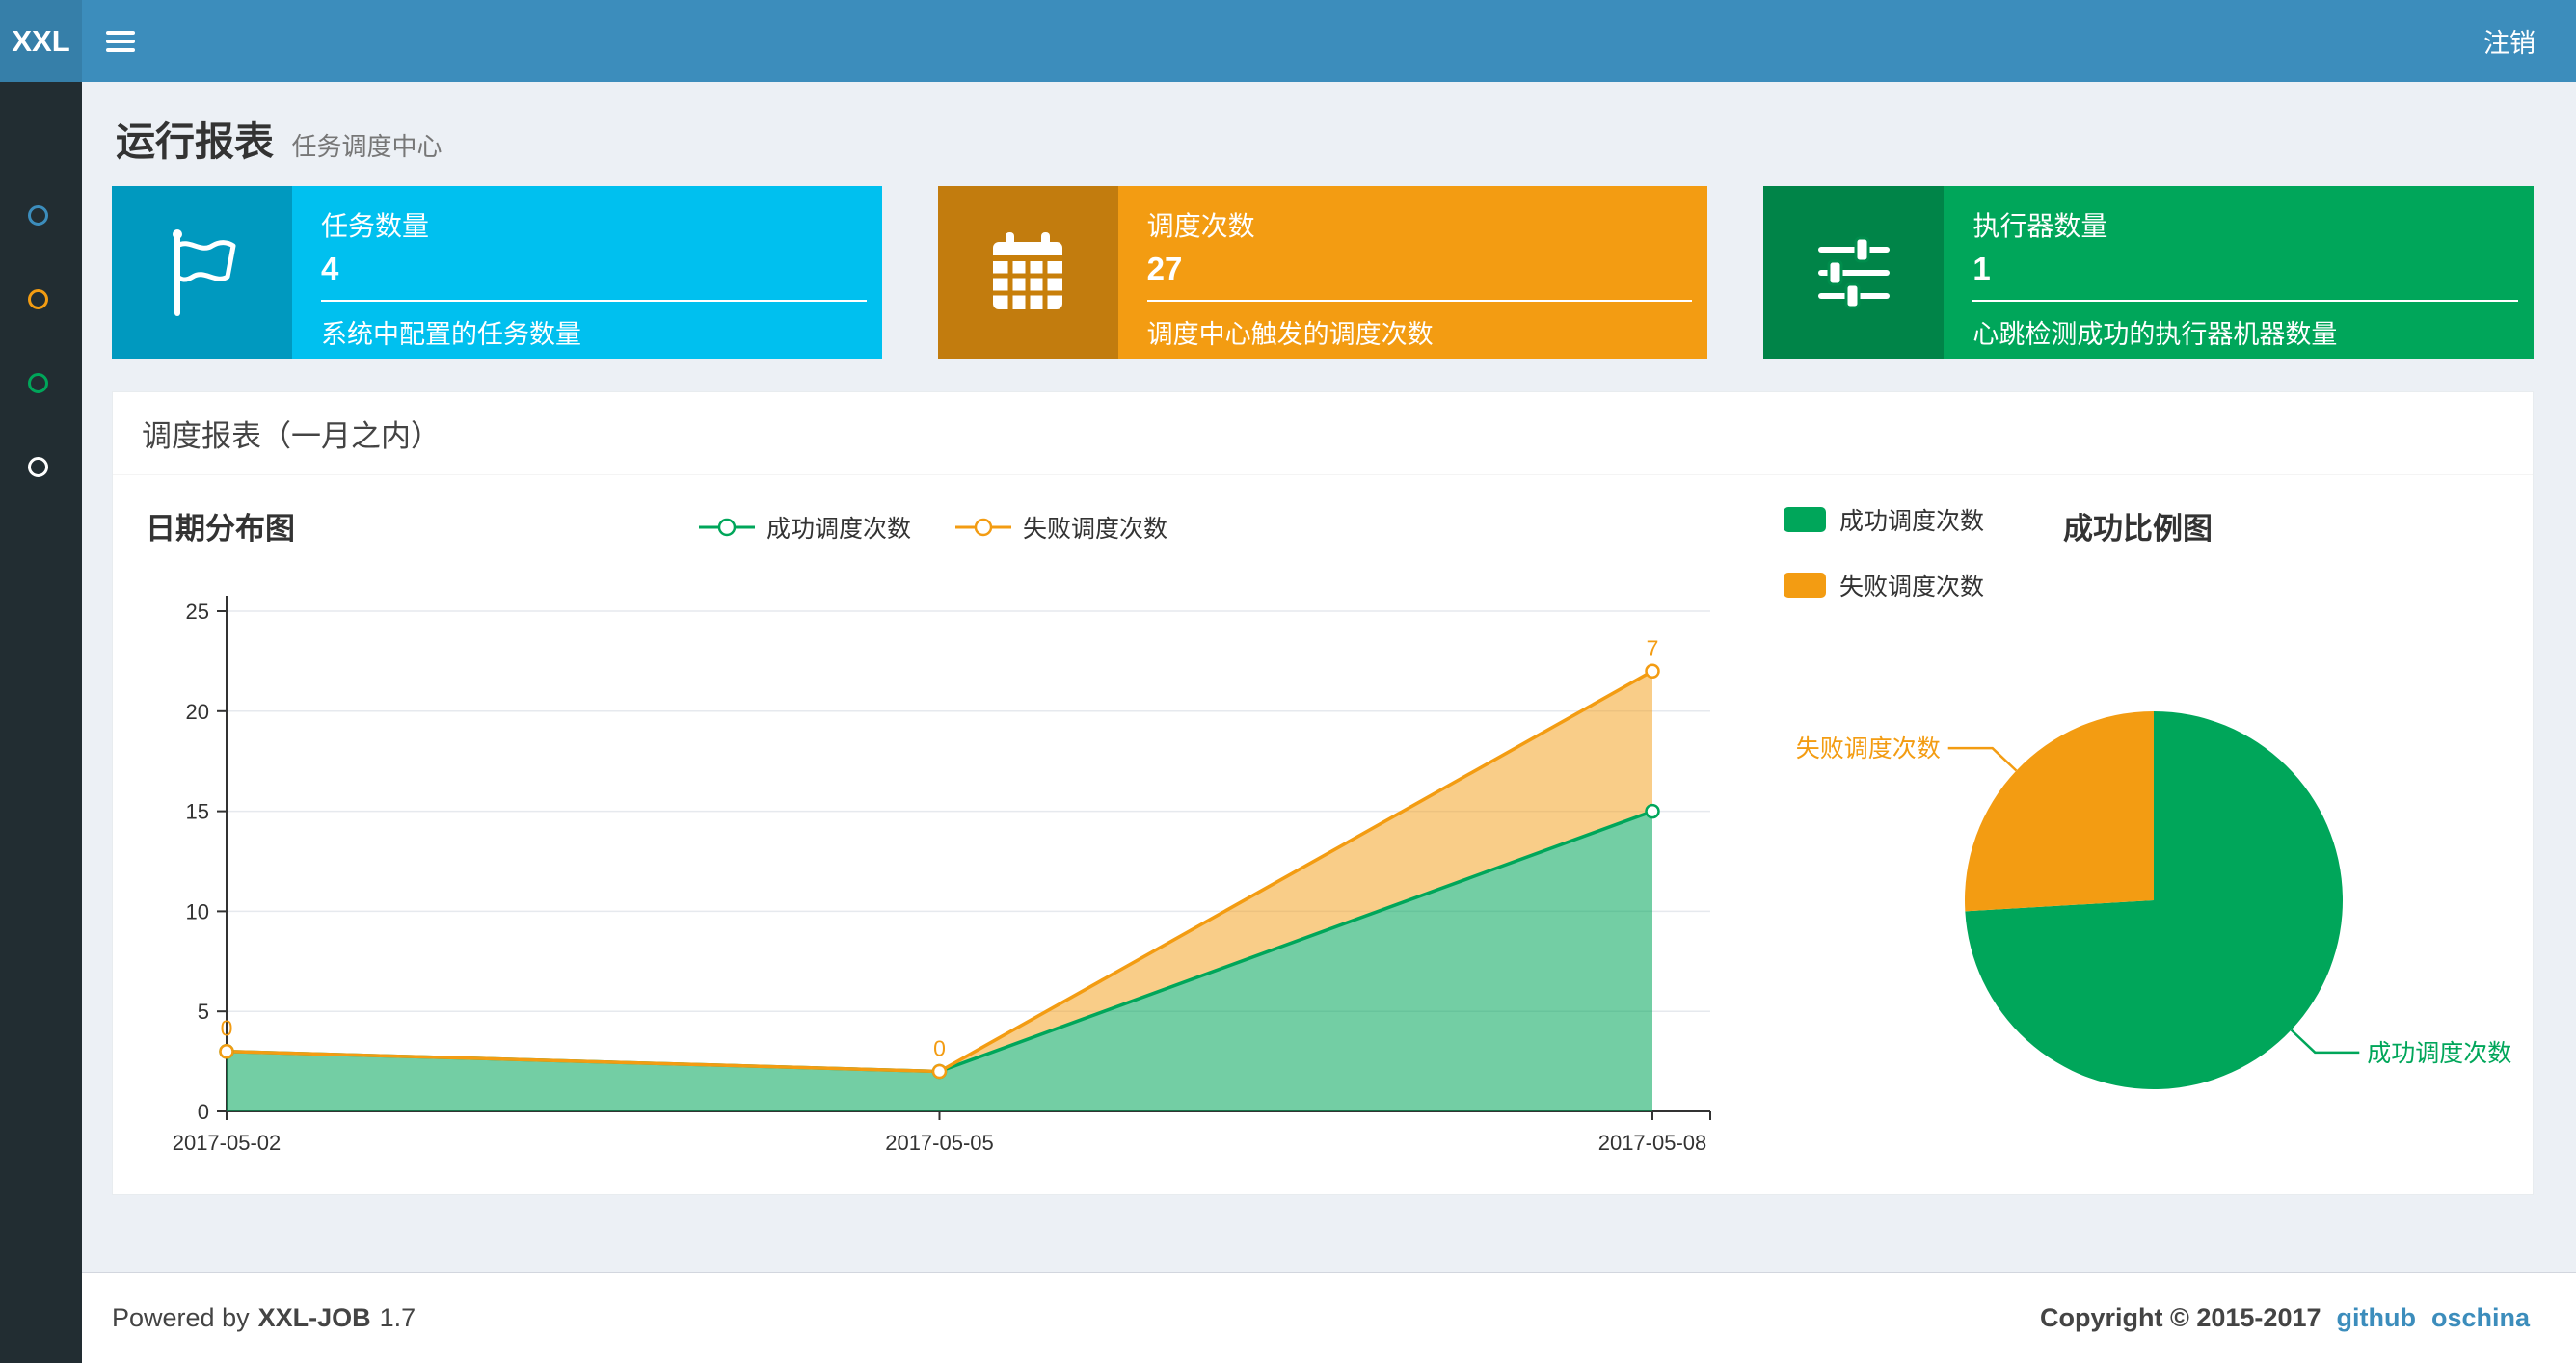  Describe the element at coordinates (314, 1317) in the screenshot. I see `product-name: XXL-JOB` at that location.